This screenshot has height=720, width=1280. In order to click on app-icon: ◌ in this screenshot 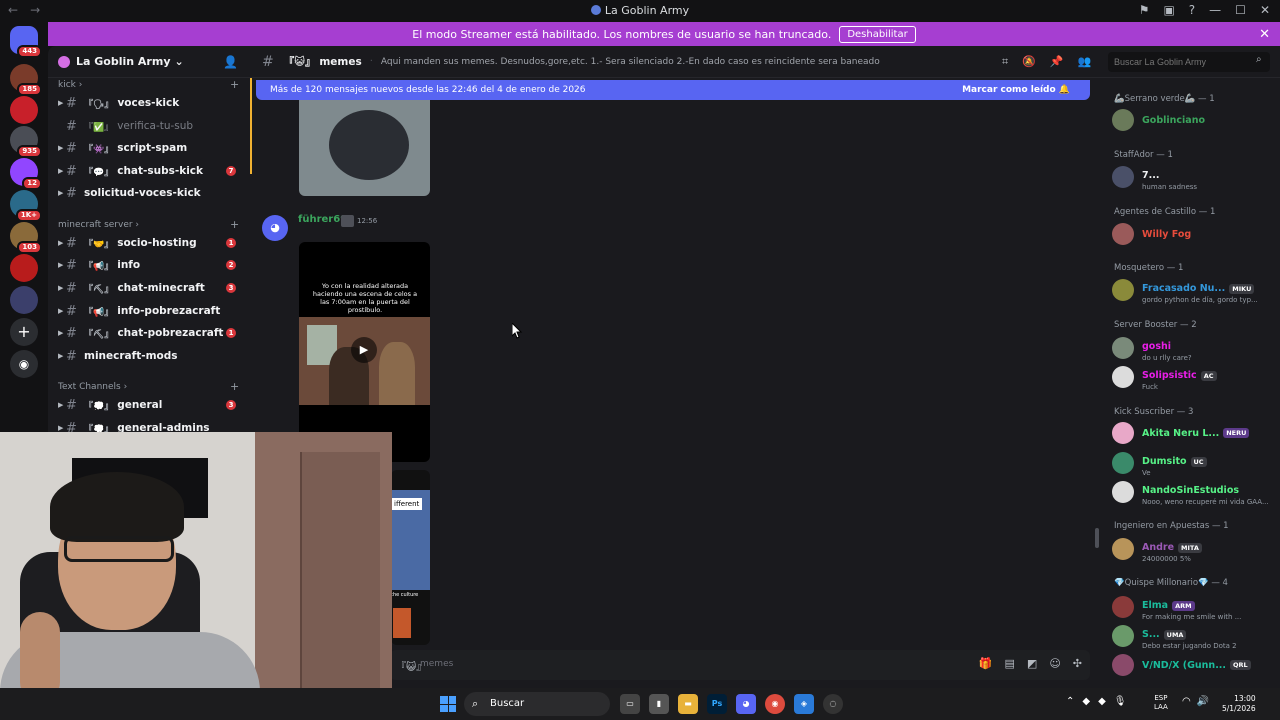, I will do `click(833, 704)`.